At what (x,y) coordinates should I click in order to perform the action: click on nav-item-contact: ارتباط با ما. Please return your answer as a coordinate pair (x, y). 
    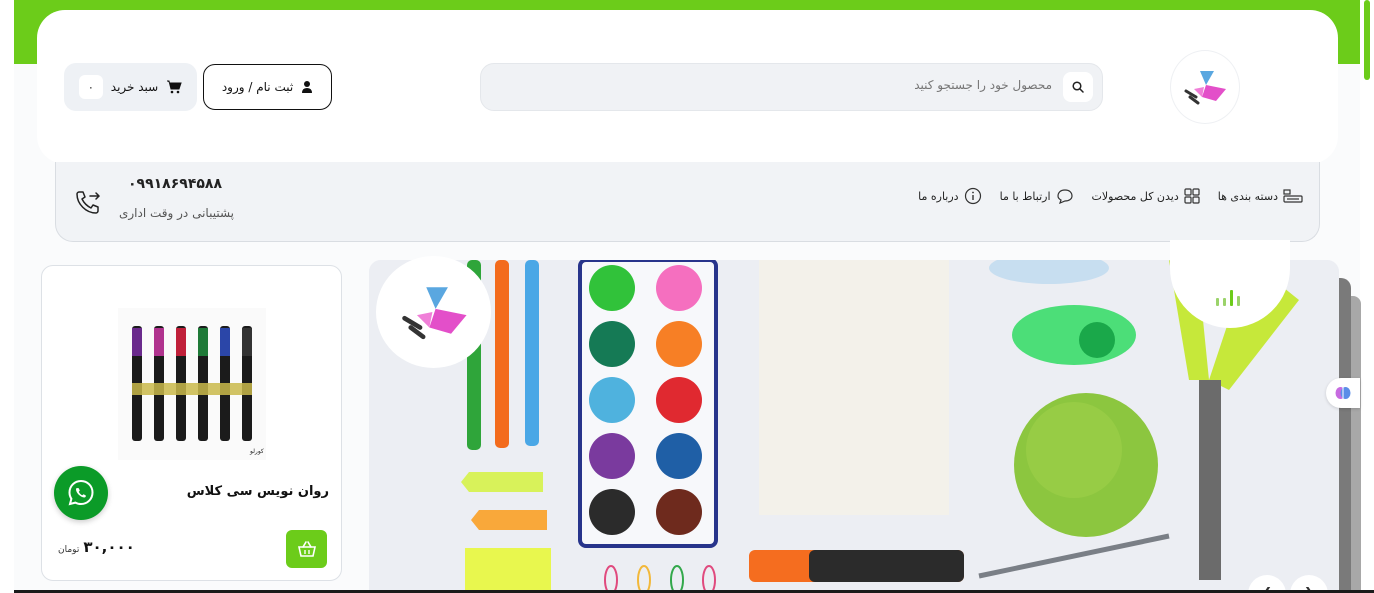
    Looking at the image, I should click on (1037, 196).